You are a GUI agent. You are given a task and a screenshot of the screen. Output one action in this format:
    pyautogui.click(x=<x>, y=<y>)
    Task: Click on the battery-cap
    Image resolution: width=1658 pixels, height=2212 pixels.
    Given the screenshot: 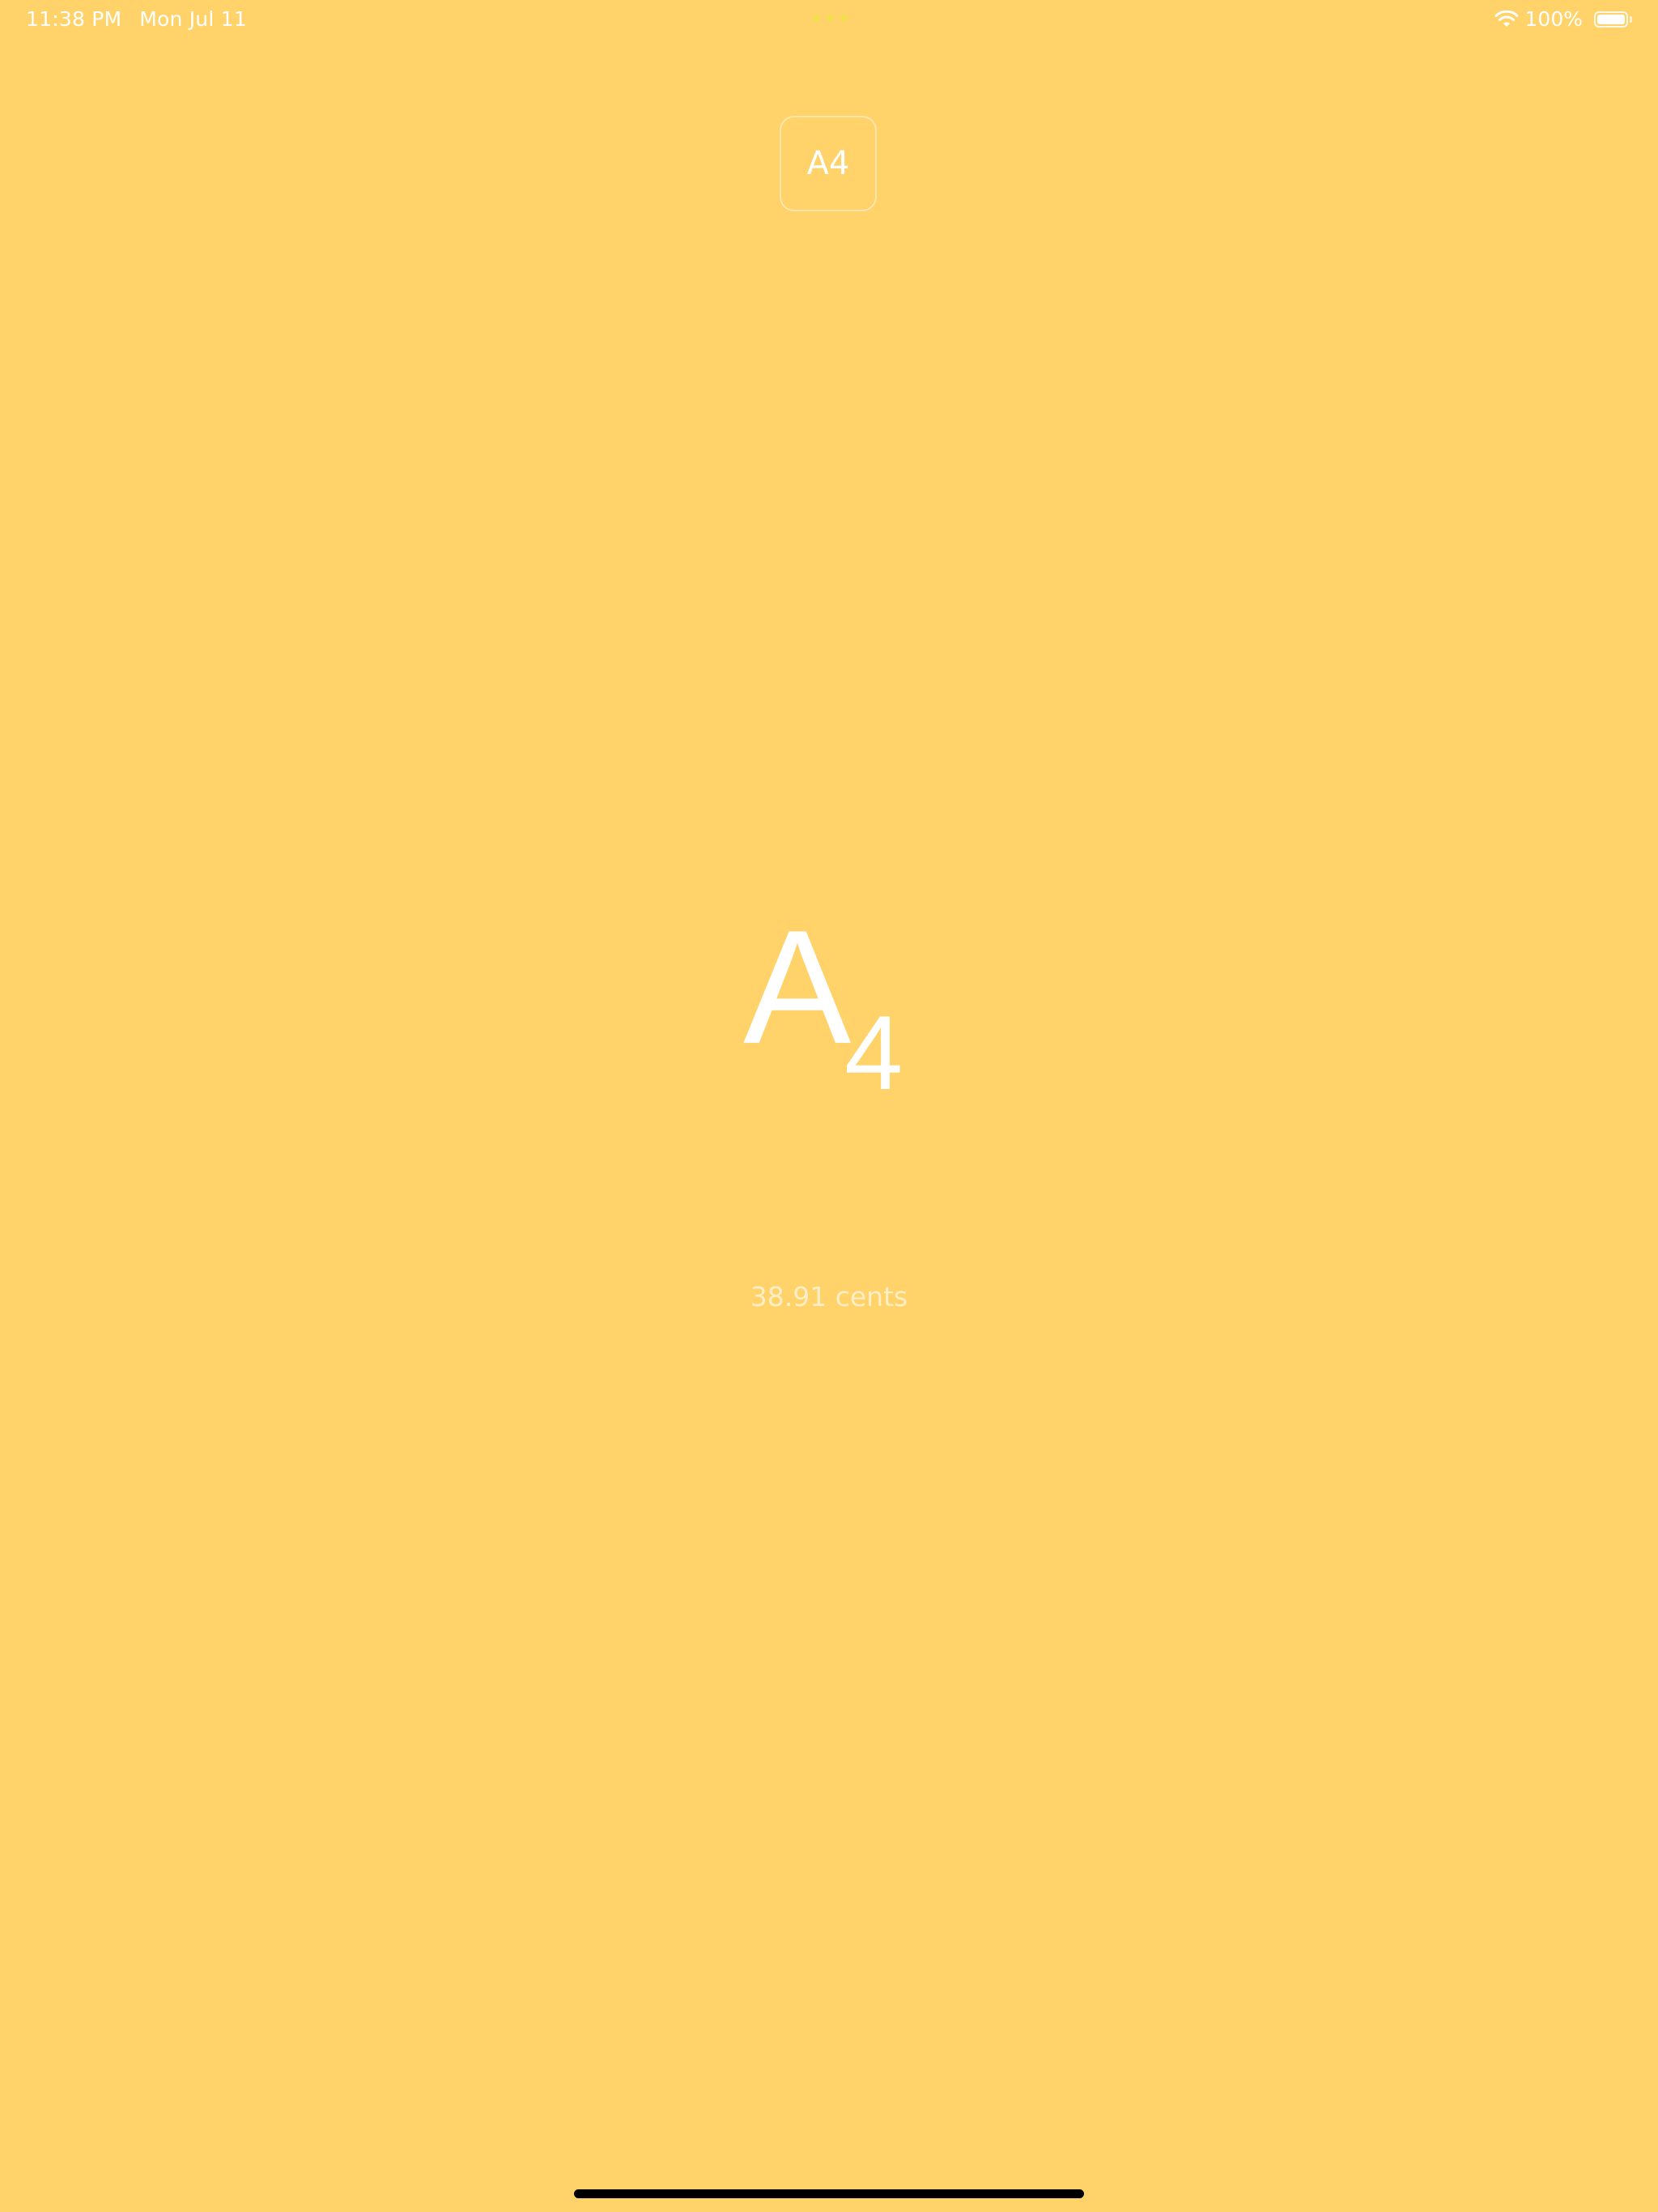 What is the action you would take?
    pyautogui.click(x=1631, y=19)
    